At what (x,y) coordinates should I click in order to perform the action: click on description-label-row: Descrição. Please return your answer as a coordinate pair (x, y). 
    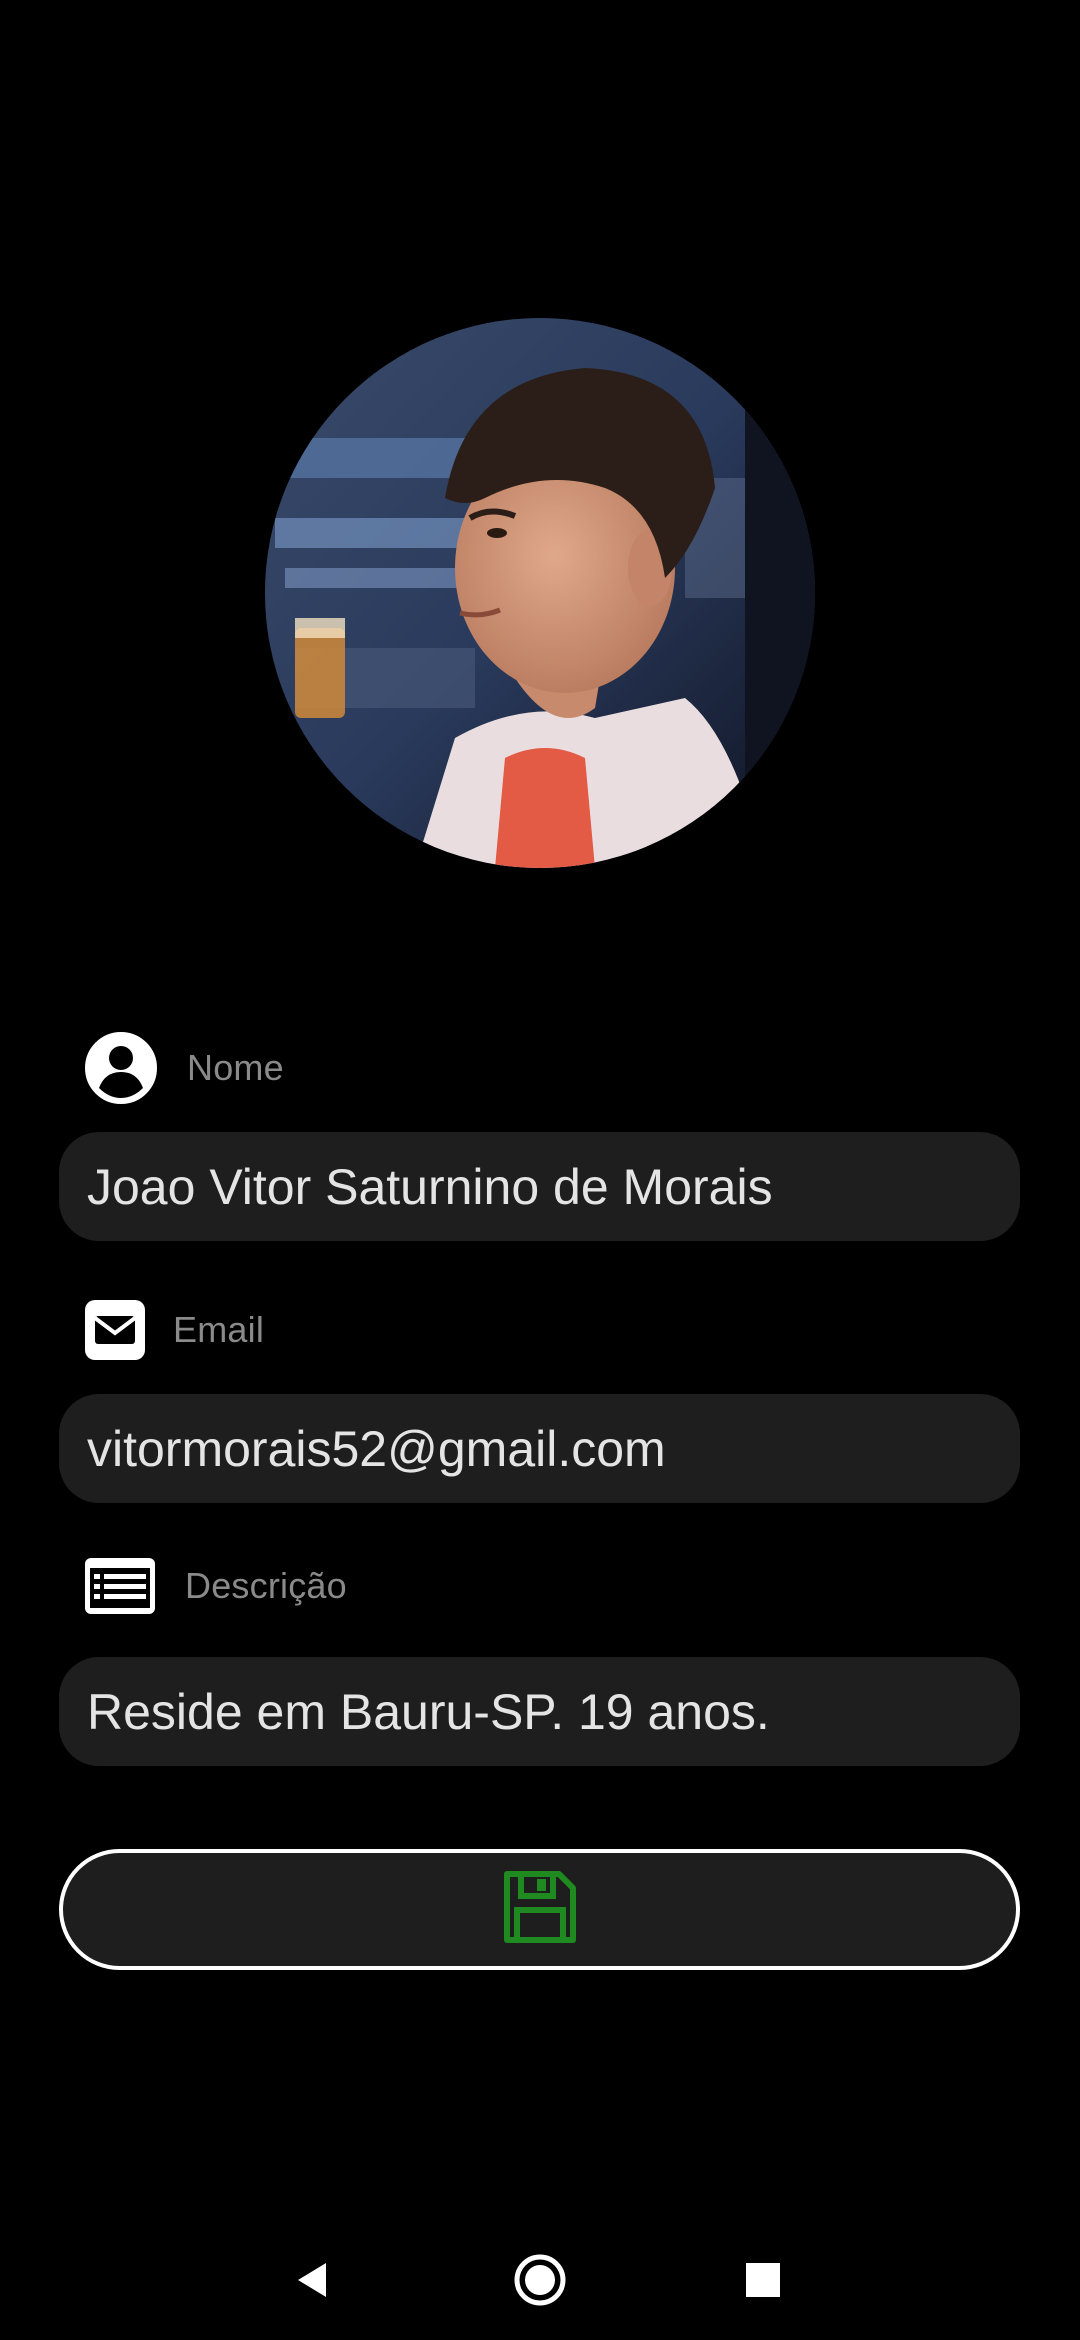
    Looking at the image, I should click on (216, 1586).